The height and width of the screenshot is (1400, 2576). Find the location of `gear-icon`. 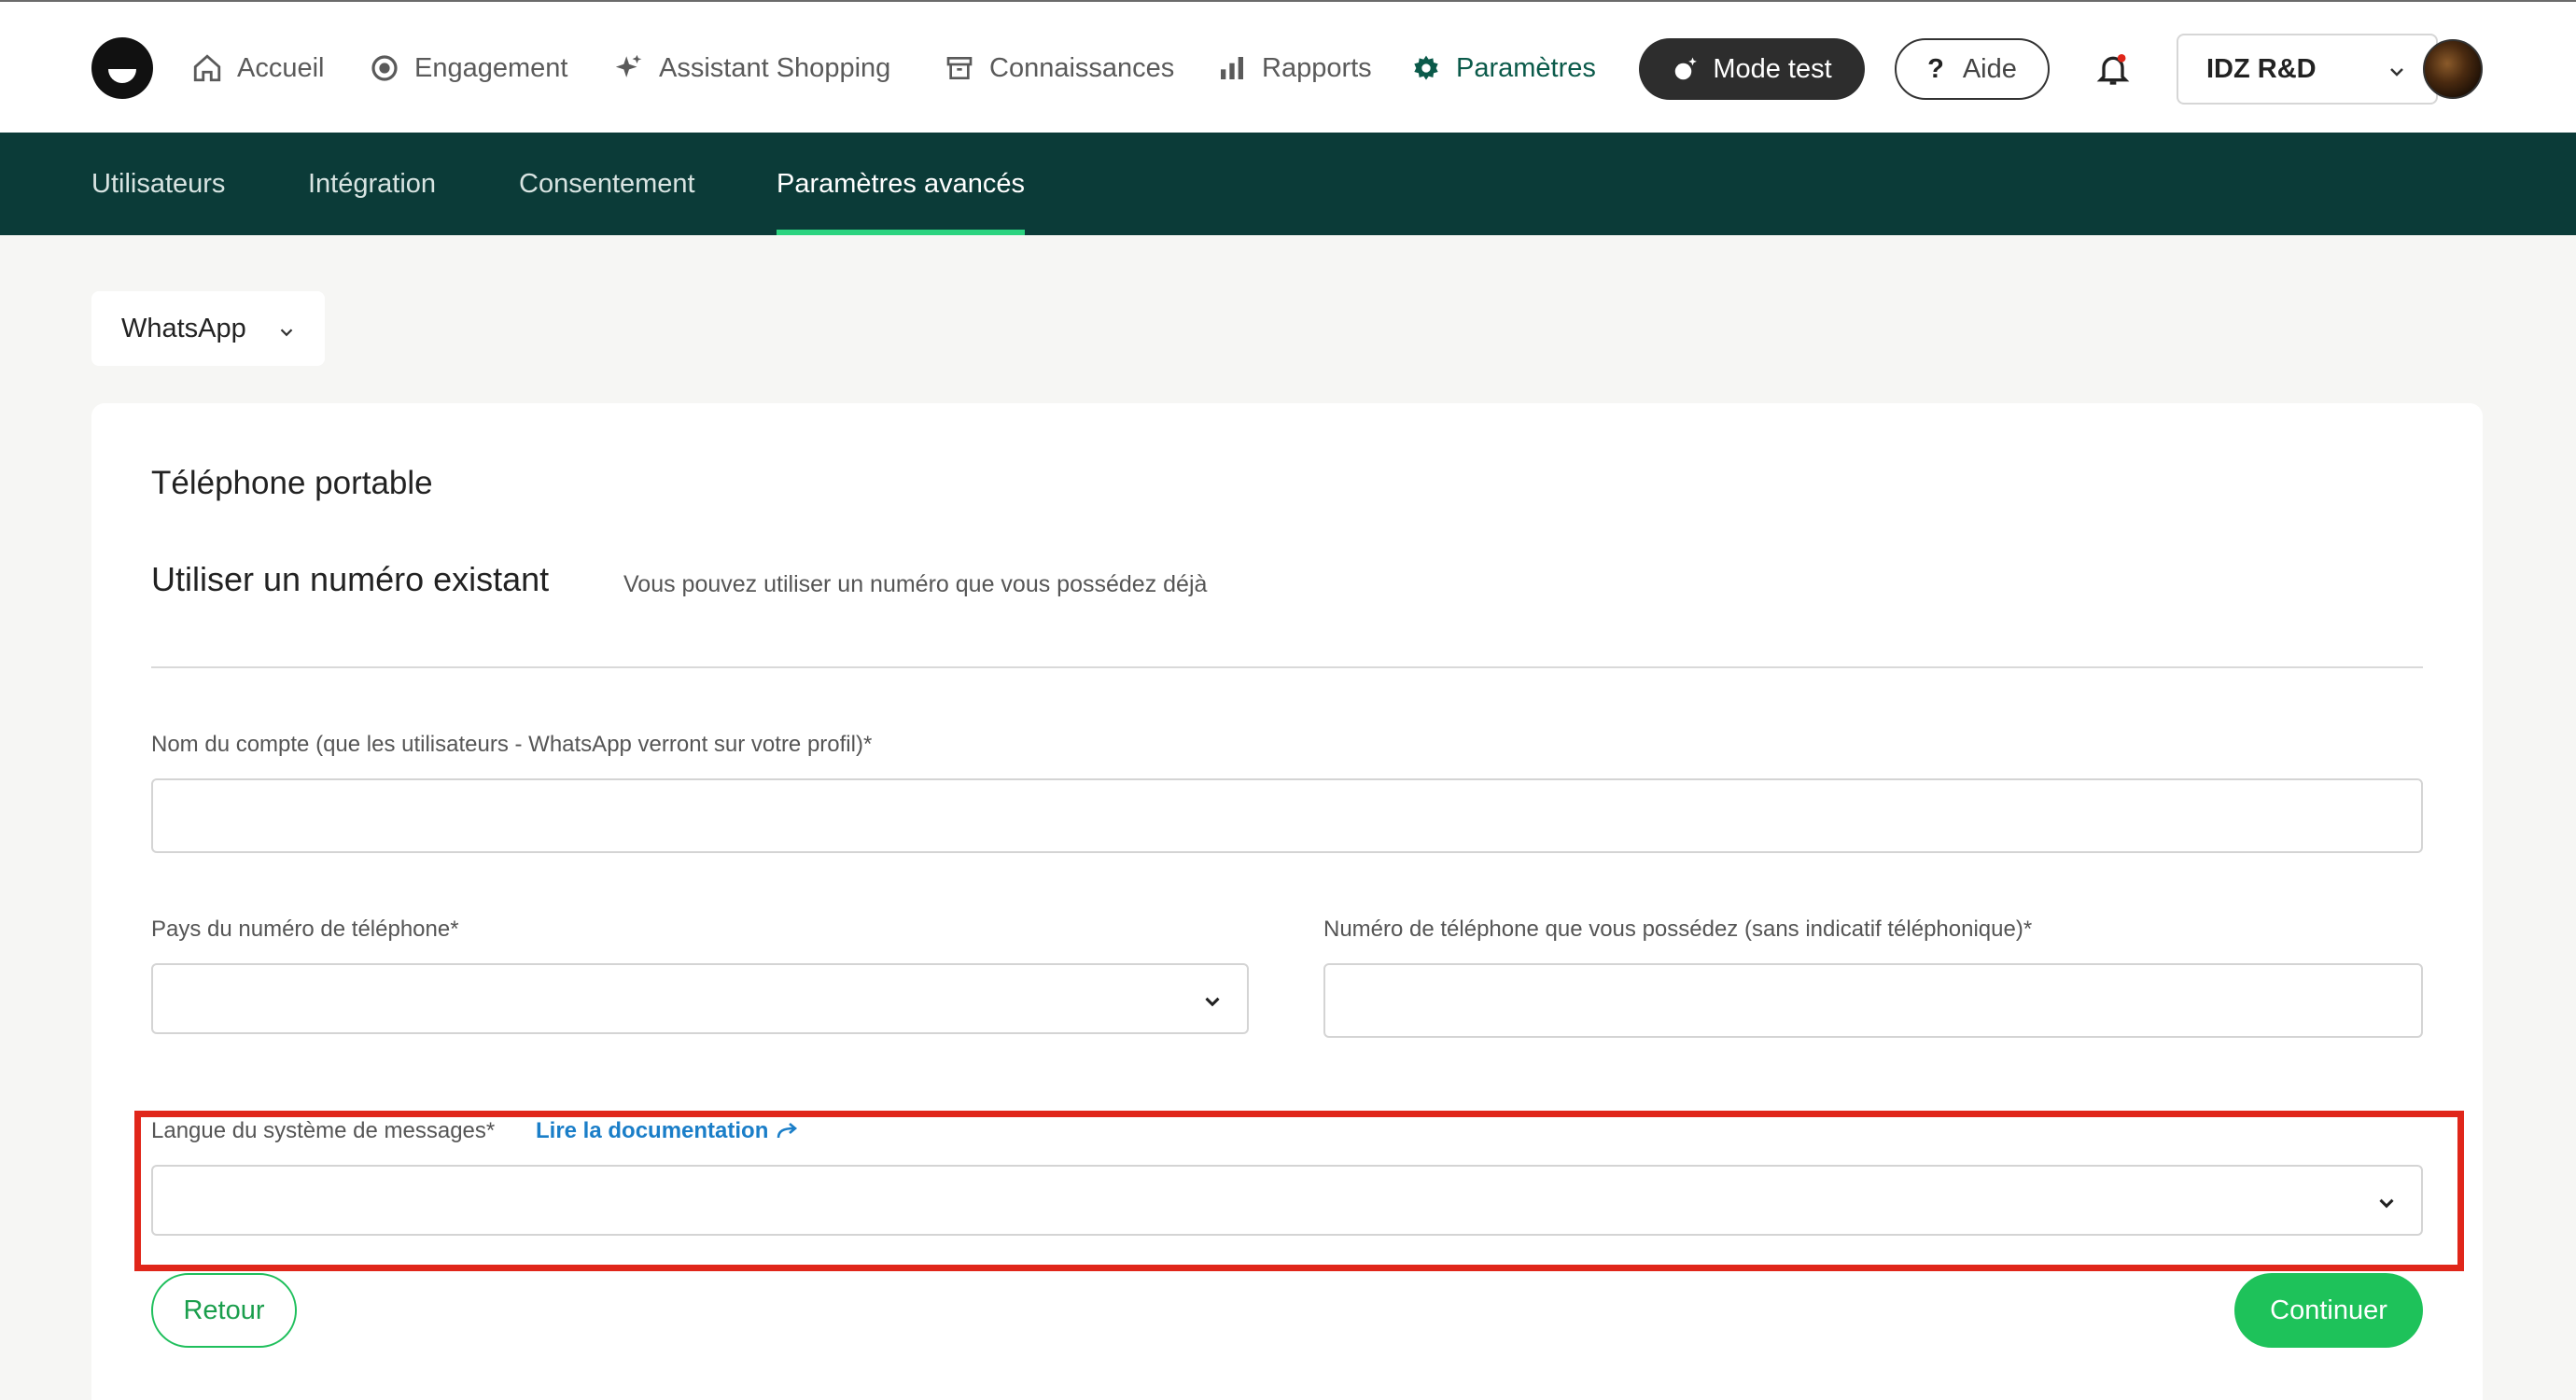

gear-icon is located at coordinates (1426, 68).